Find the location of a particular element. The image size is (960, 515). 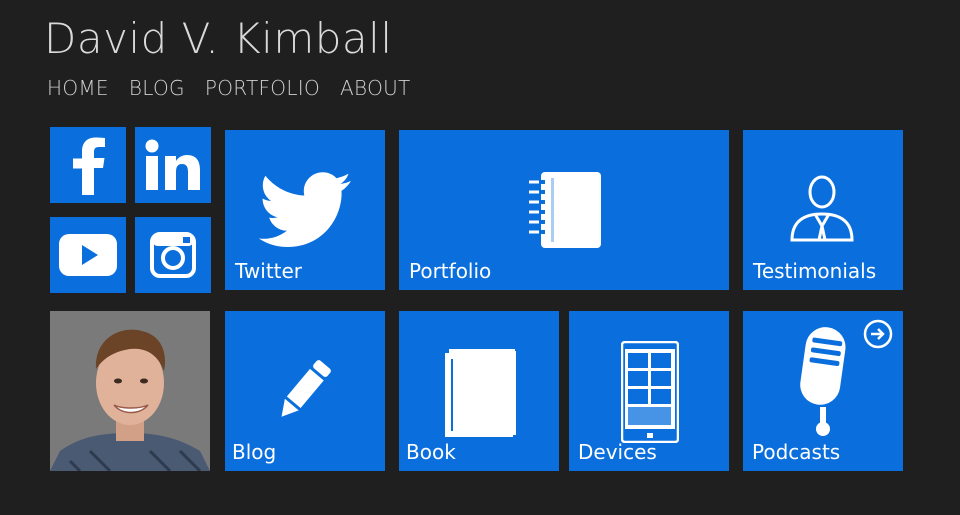

instagram-icon is located at coordinates (173, 255).